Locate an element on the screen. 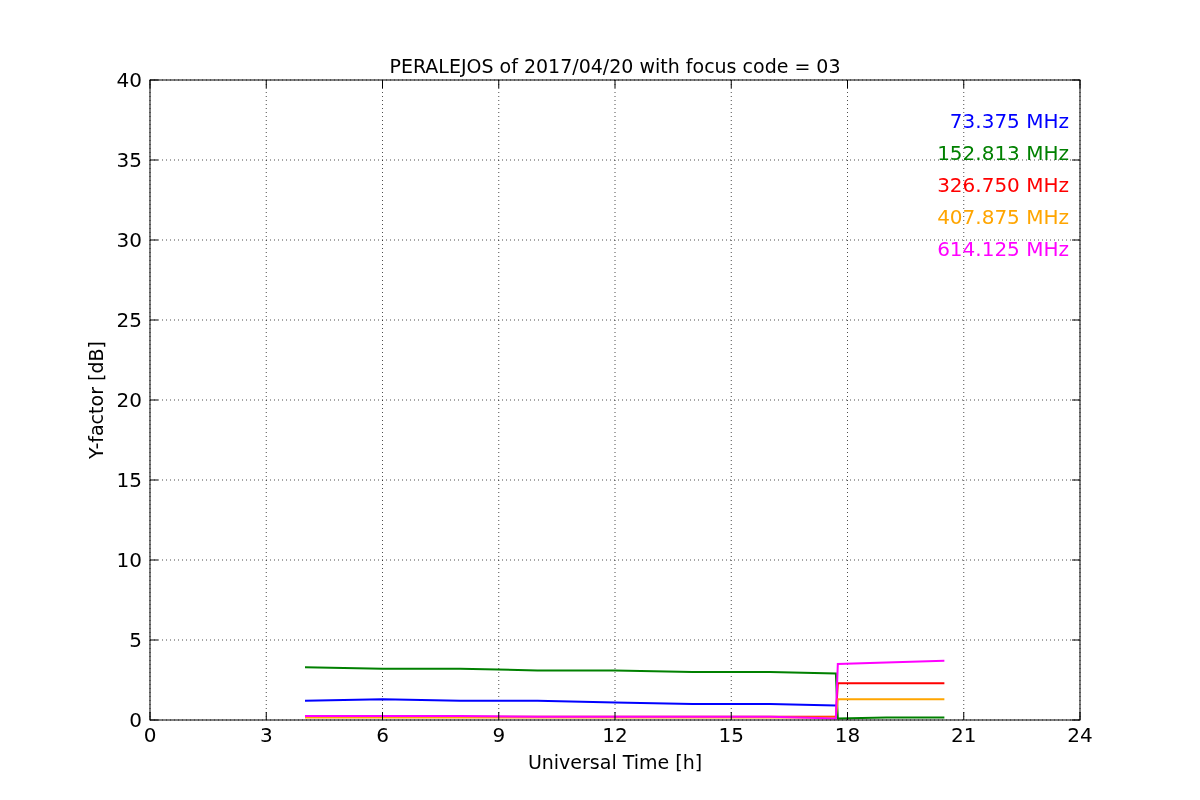 Image resolution: width=1200 pixels, height=800 pixels. legend-label: 73.375 MHz is located at coordinates (1009, 121).